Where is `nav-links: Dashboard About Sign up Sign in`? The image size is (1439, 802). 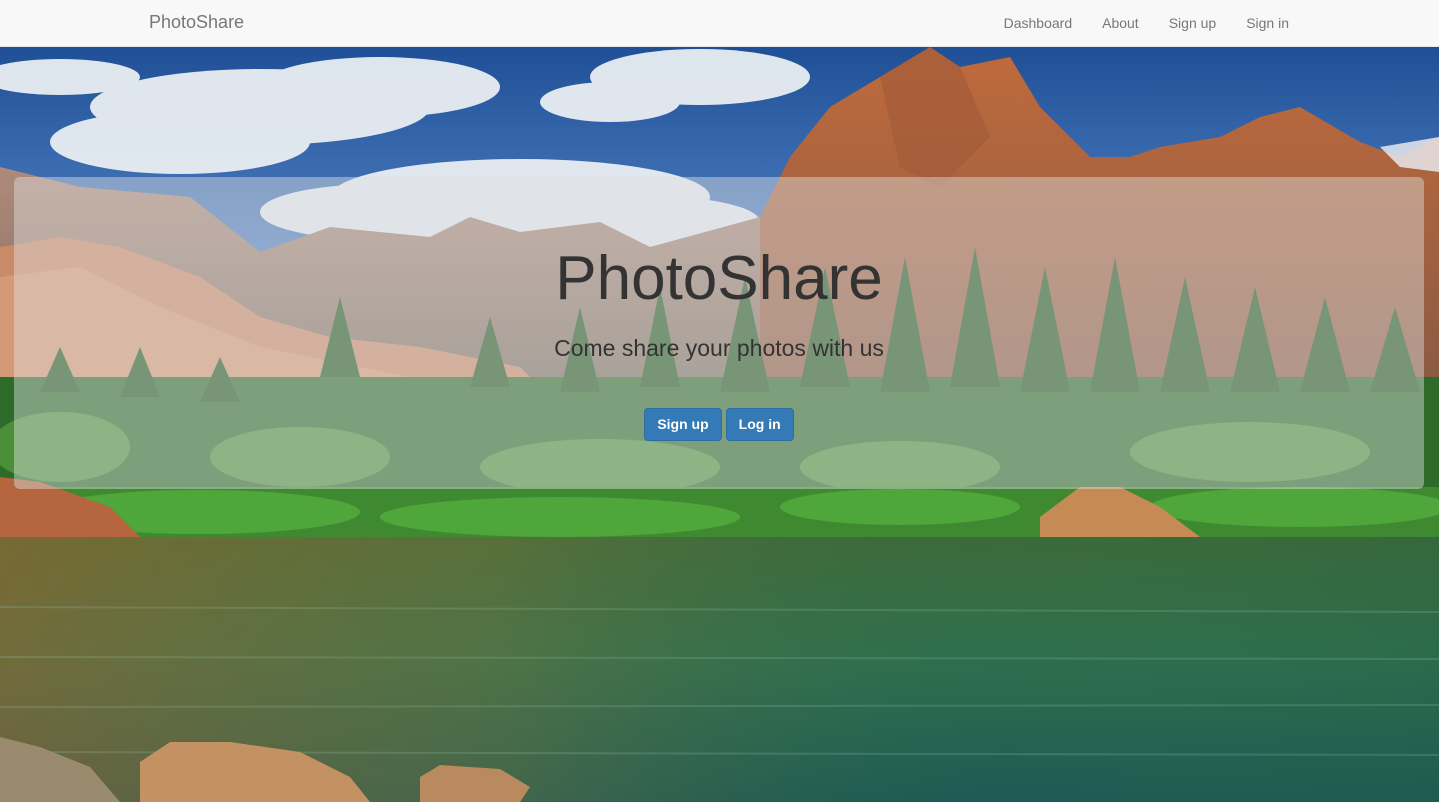
nav-links: Dashboard About Sign up Sign in is located at coordinates (1146, 23).